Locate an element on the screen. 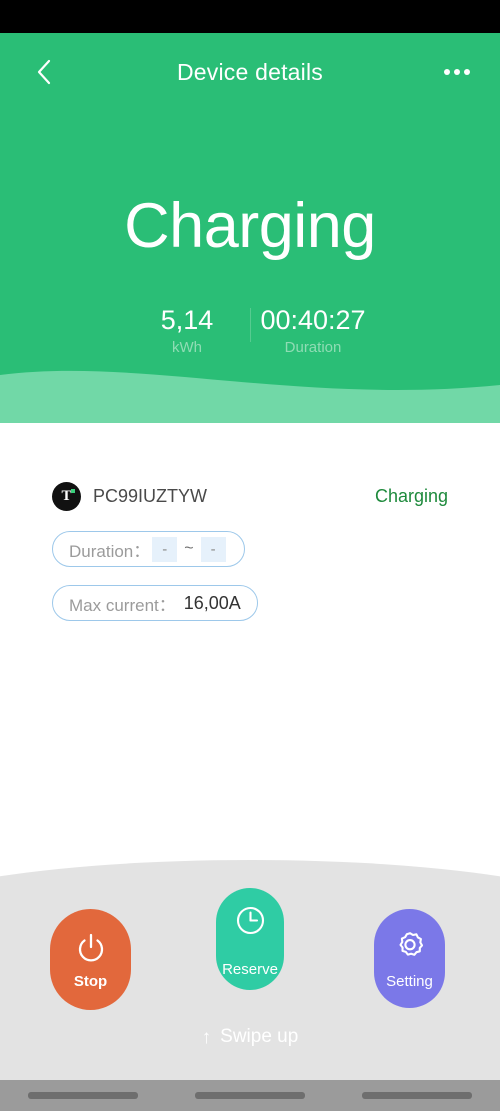  setting-button-label: Setting is located at coordinates (409, 981).